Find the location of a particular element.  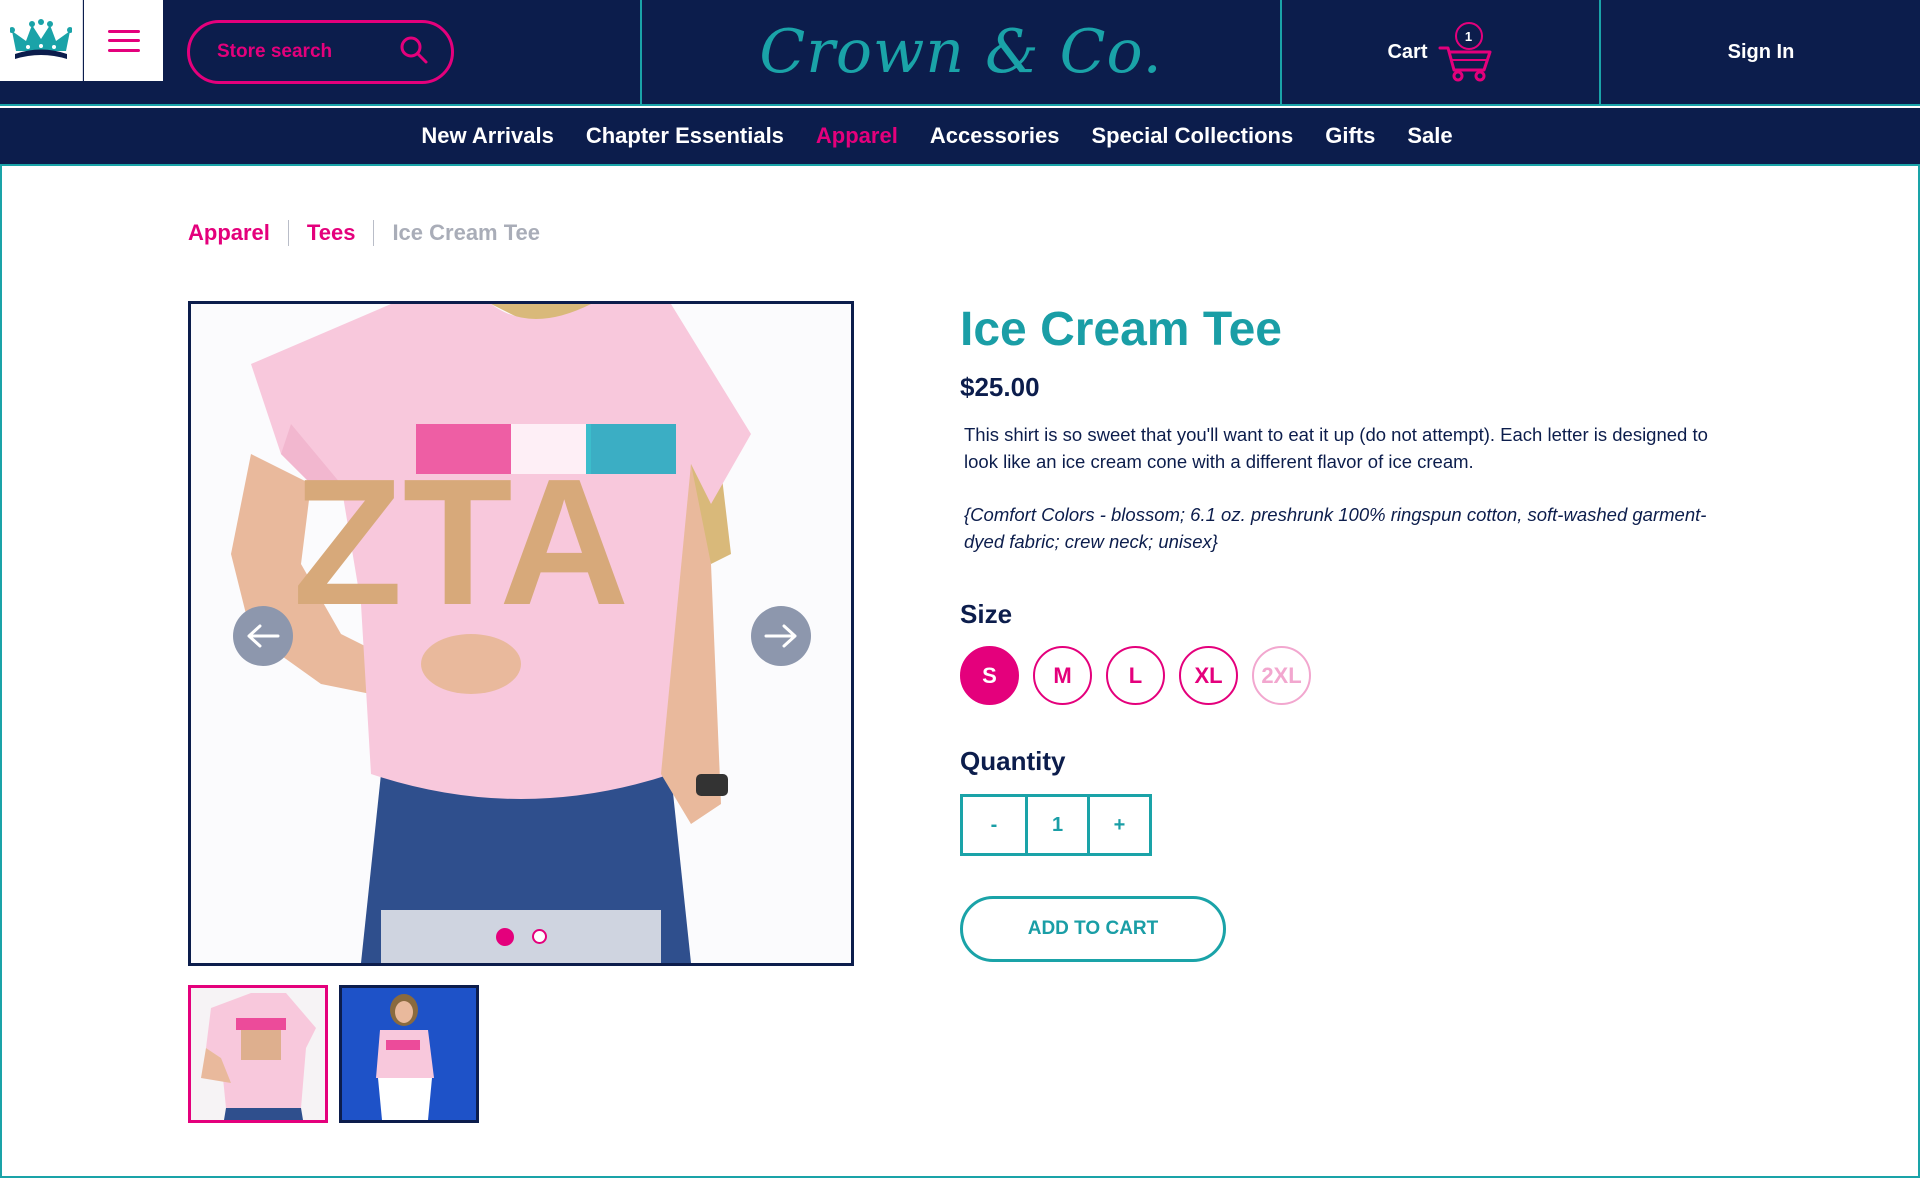

nav-item-apparel: Apparel is located at coordinates (857, 136).